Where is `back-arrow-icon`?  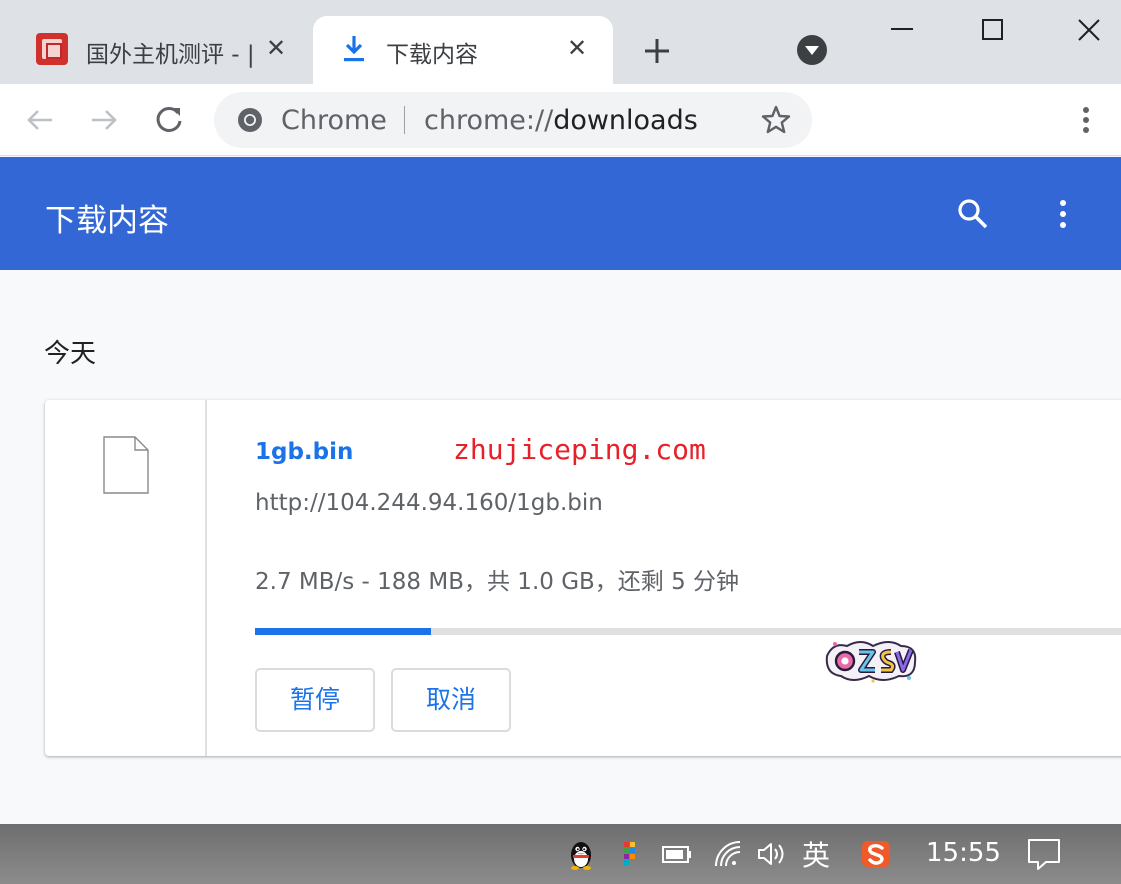 back-arrow-icon is located at coordinates (40, 120).